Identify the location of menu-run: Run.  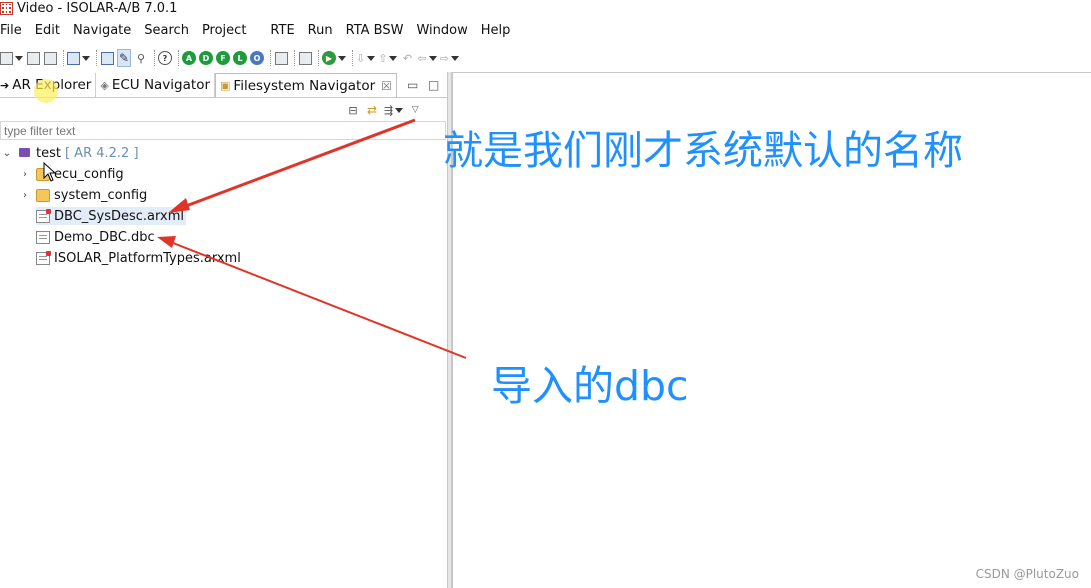
(320, 30).